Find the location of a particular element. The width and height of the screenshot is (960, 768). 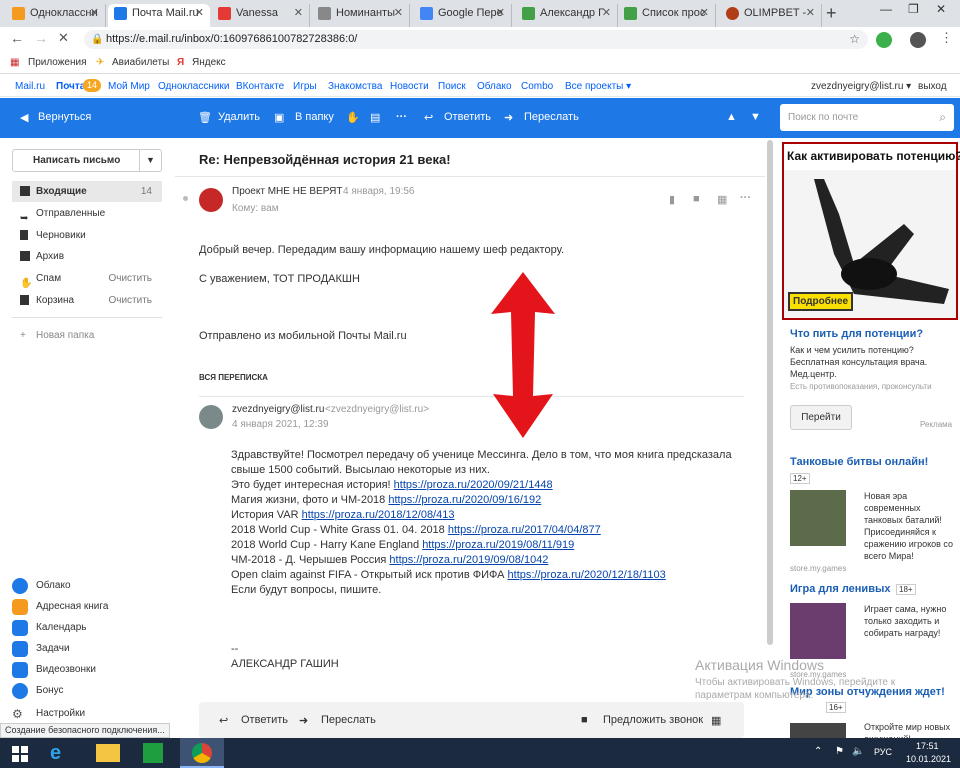

chevron-down-icon: ▼ is located at coordinates (150, 160).